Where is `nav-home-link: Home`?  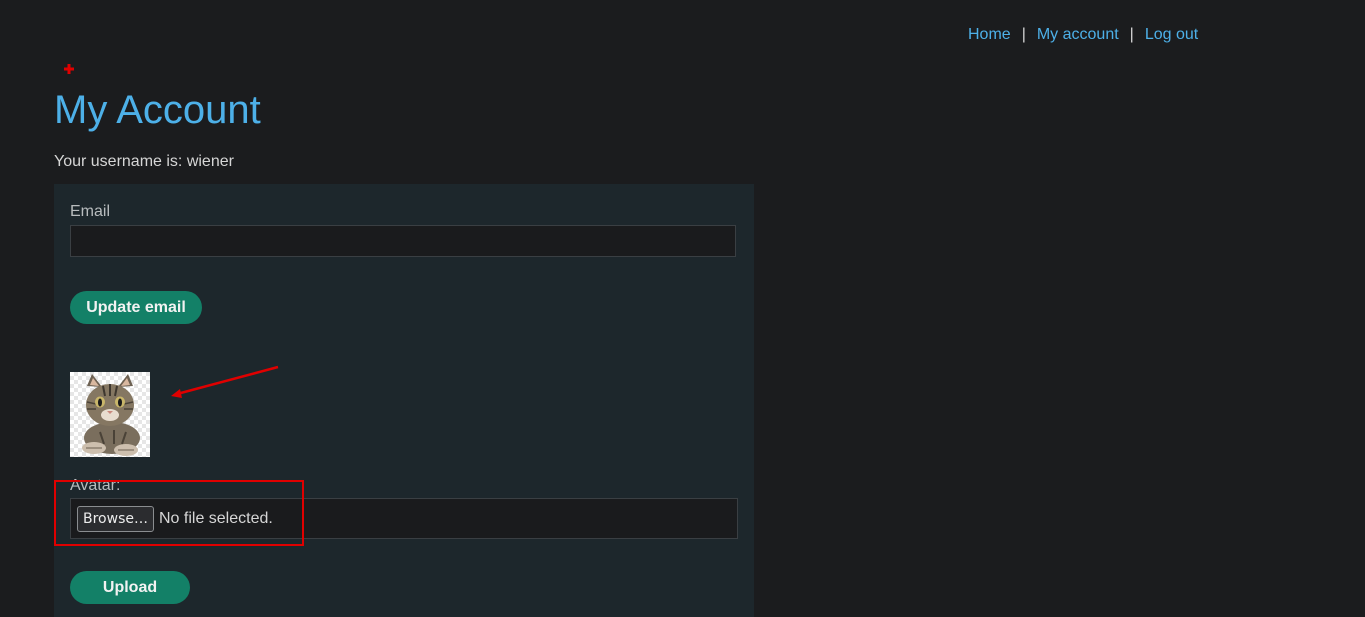
nav-home-link: Home is located at coordinates (989, 35).